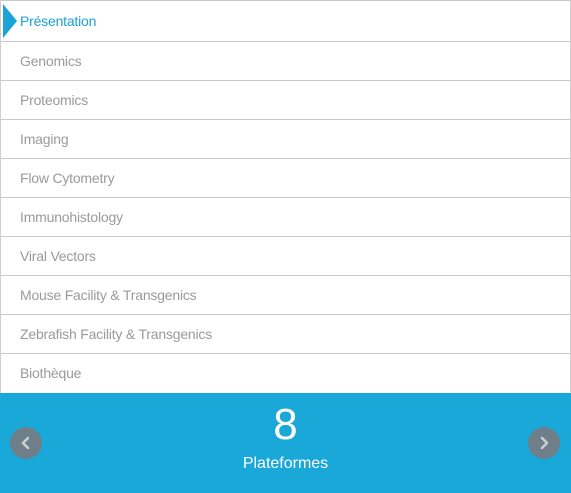  I want to click on chevron-right-icon, so click(544, 443).